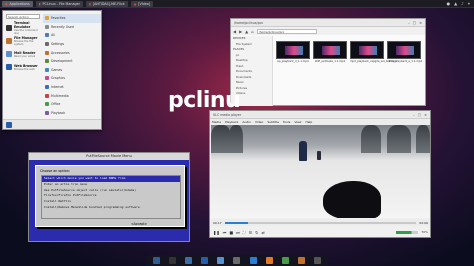  Describe the element at coordinates (216, 232) in the screenshot. I see `pause-icon: ❚❚` at that location.